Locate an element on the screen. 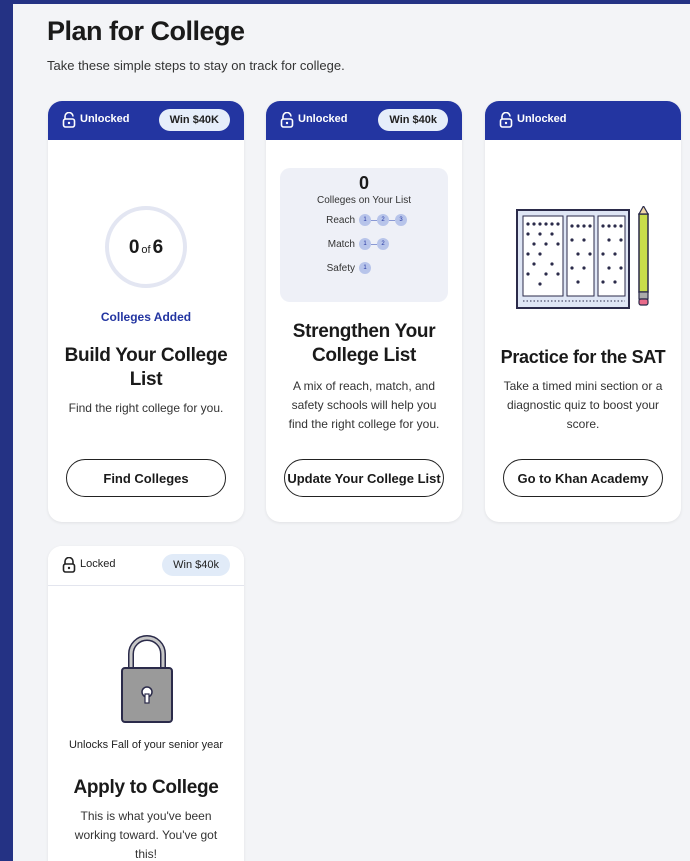 Image resolution: width=690 pixels, height=861 pixels. list-count-label: Colleges on Your List is located at coordinates (364, 200).